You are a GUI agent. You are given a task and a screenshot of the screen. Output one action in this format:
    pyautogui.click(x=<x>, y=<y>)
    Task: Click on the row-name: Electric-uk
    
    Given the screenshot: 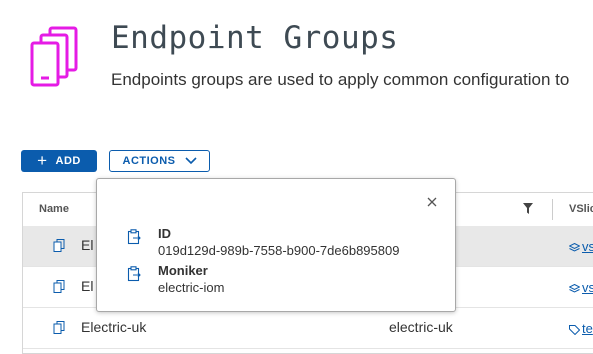 What is the action you would take?
    pyautogui.click(x=113, y=327)
    